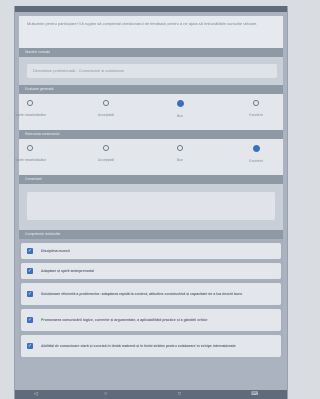  Describe the element at coordinates (256, 161) in the screenshot. I see `rating2-option-label: Excelent` at that location.